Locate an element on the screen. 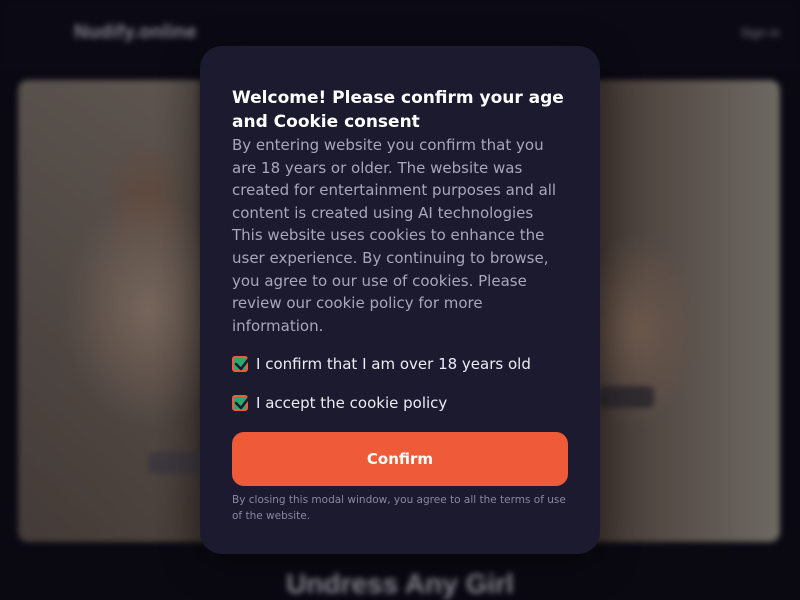 The width and height of the screenshot is (800, 600). age-confirm-label: I confirm that I am over 18 years old is located at coordinates (393, 364).